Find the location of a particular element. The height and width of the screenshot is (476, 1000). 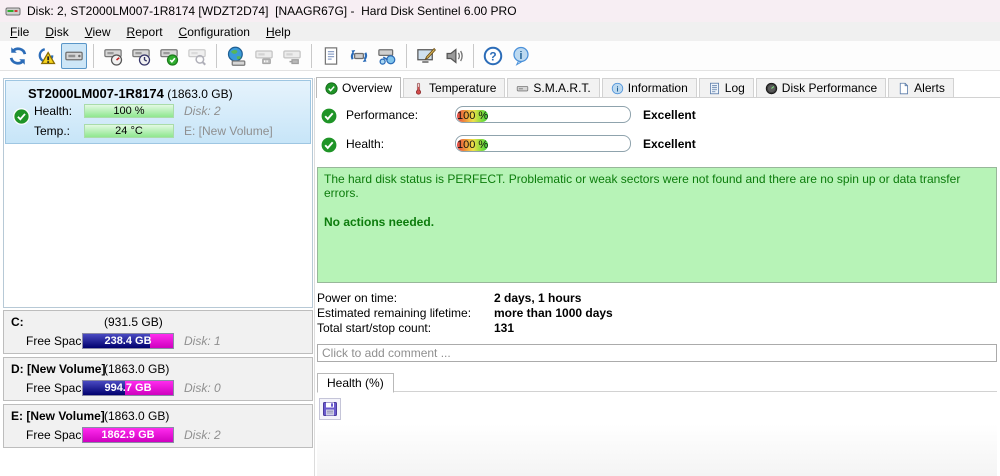

disk-clock-button is located at coordinates (141, 56).